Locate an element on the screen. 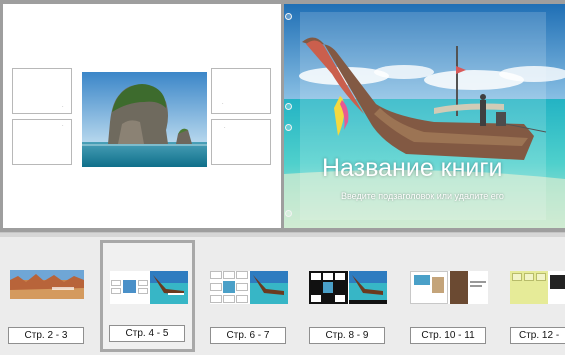  thumbnail-label: Стр. 4 - 5 is located at coordinates (147, 333).